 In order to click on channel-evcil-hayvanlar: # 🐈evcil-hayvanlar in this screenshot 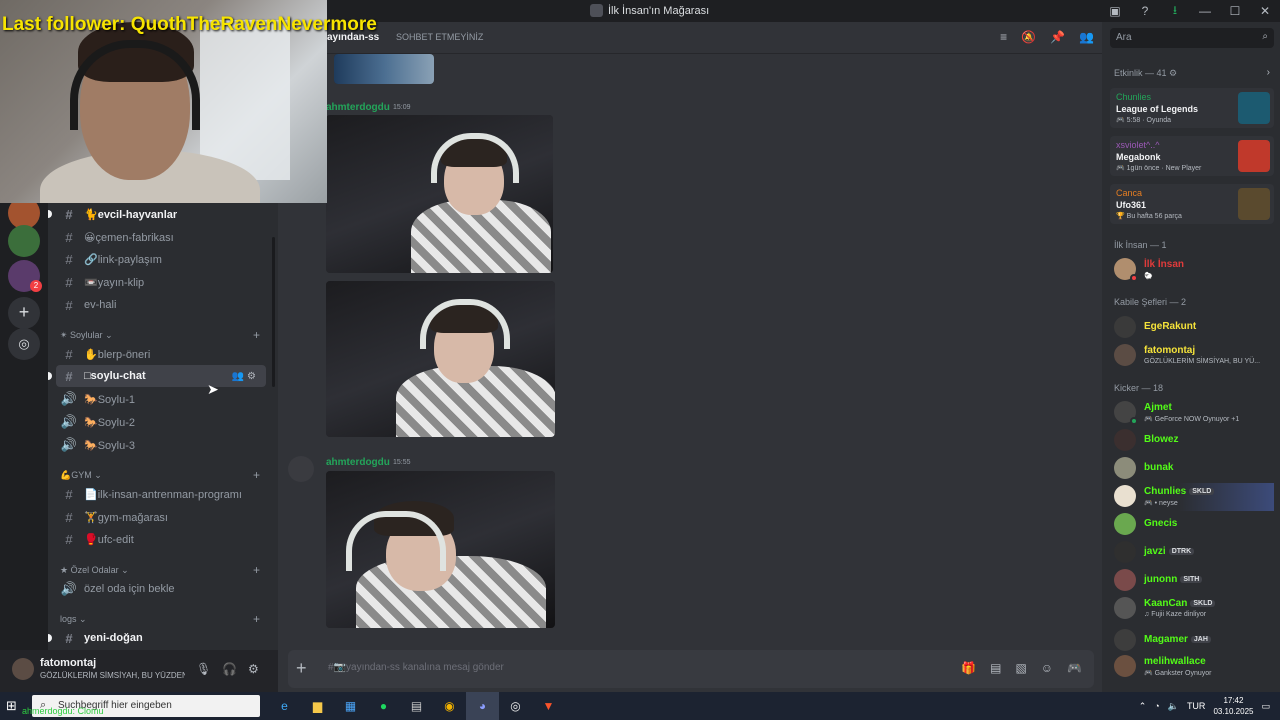, I will do `click(157, 214)`.